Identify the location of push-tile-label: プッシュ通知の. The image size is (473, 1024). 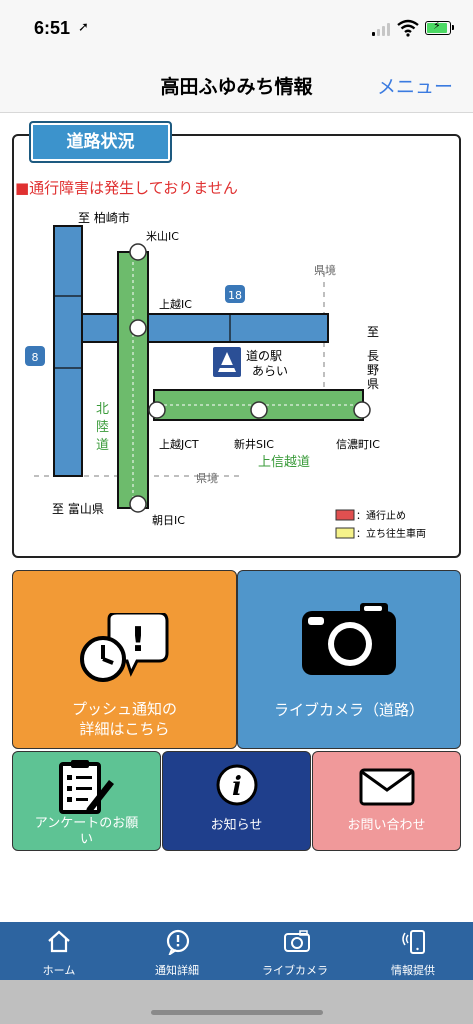
(124, 709).